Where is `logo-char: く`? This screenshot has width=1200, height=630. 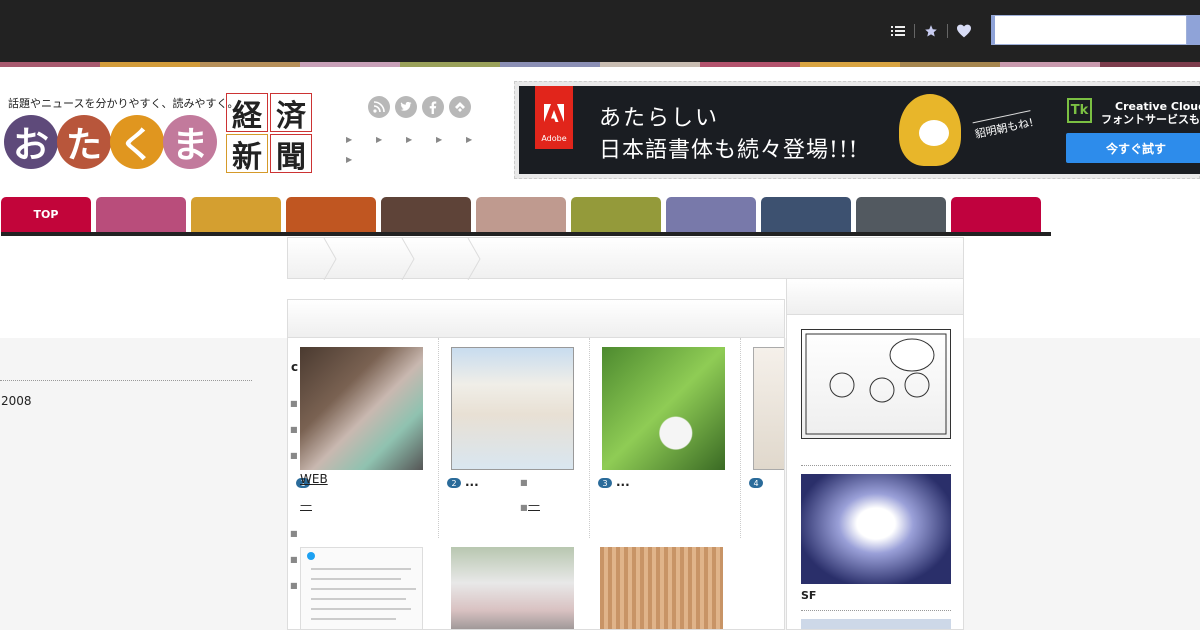
logo-char: く is located at coordinates (137, 142).